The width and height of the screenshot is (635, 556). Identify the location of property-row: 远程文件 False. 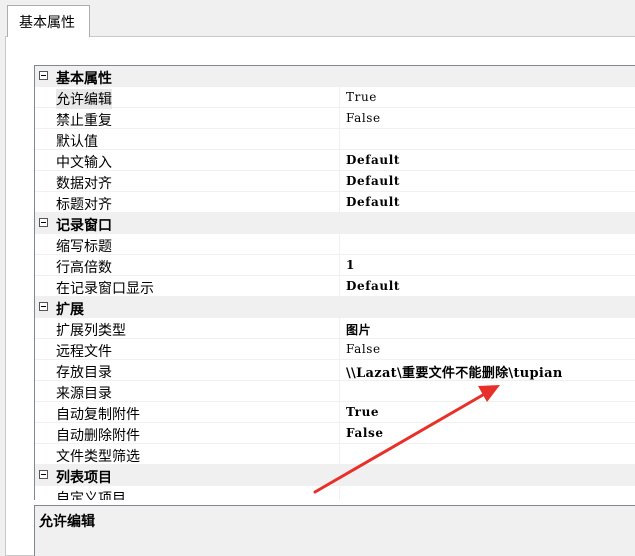
(335, 349).